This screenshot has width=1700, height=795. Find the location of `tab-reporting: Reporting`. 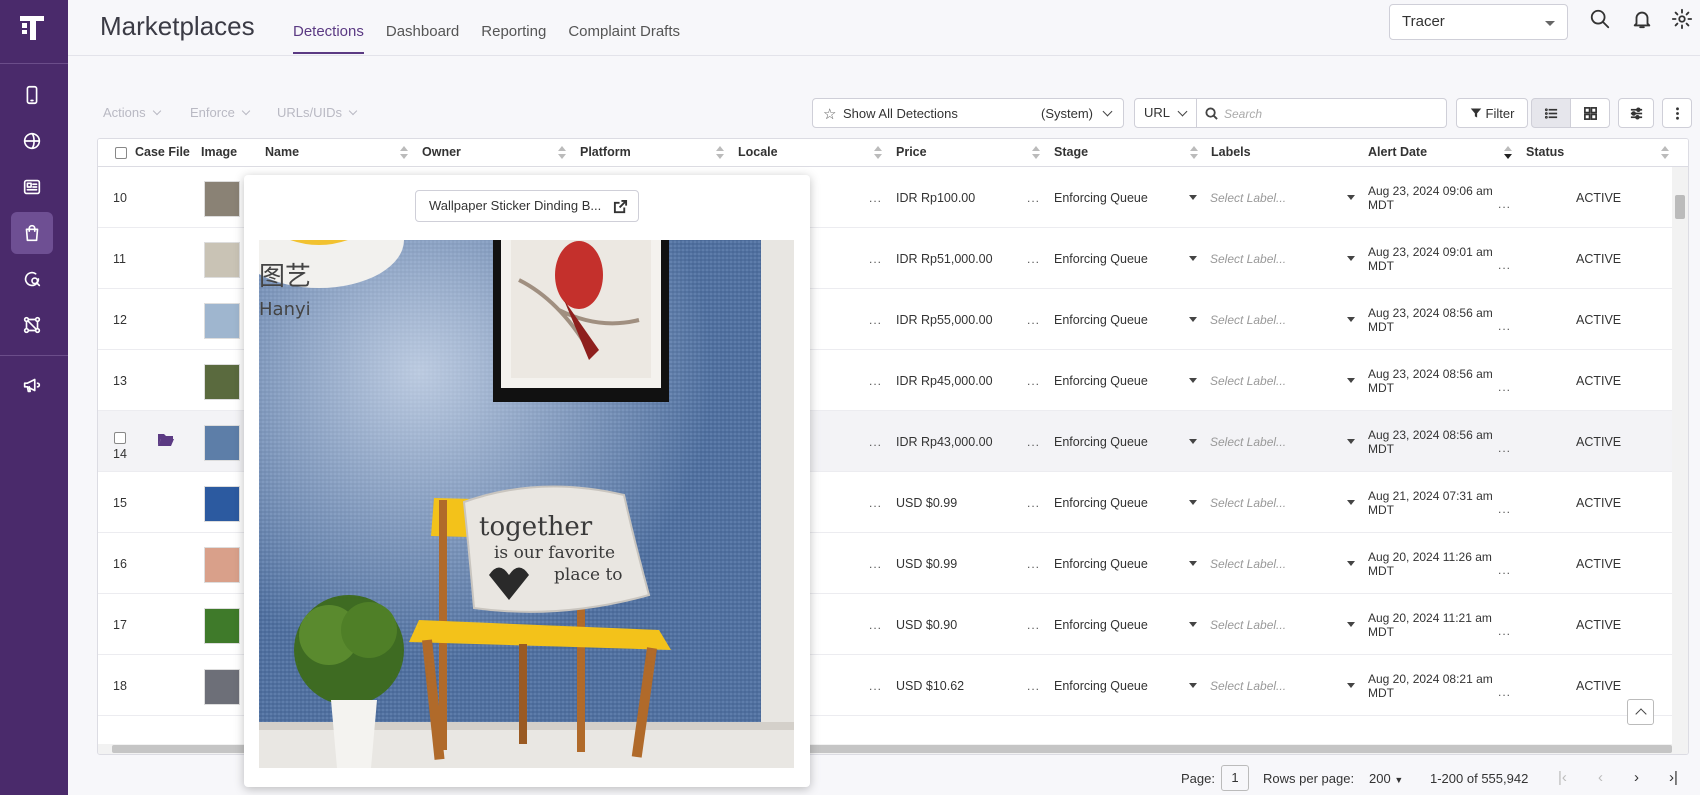

tab-reporting: Reporting is located at coordinates (513, 28).